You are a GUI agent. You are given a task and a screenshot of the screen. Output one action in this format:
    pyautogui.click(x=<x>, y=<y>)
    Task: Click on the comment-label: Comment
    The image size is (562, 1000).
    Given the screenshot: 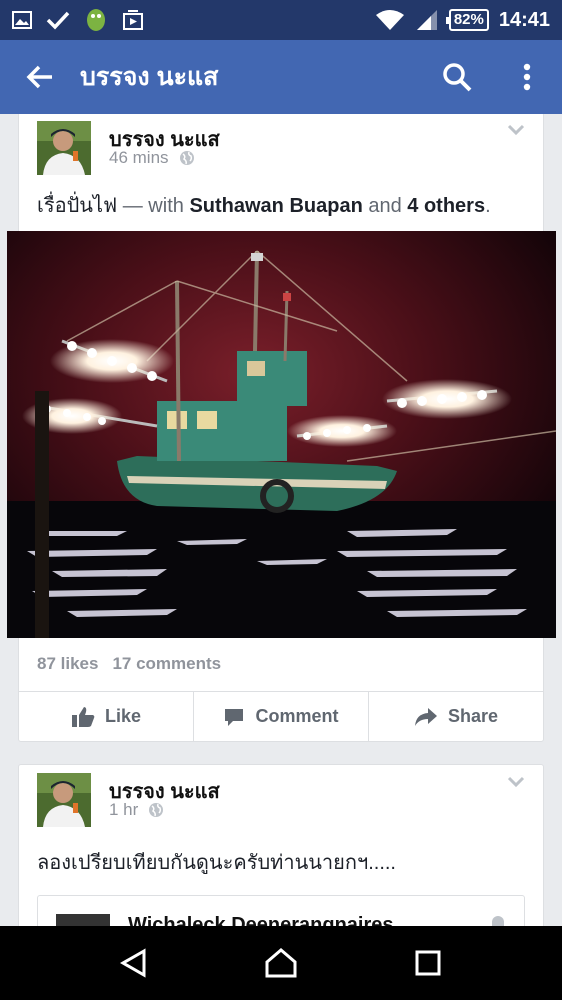 What is the action you would take?
    pyautogui.click(x=297, y=716)
    